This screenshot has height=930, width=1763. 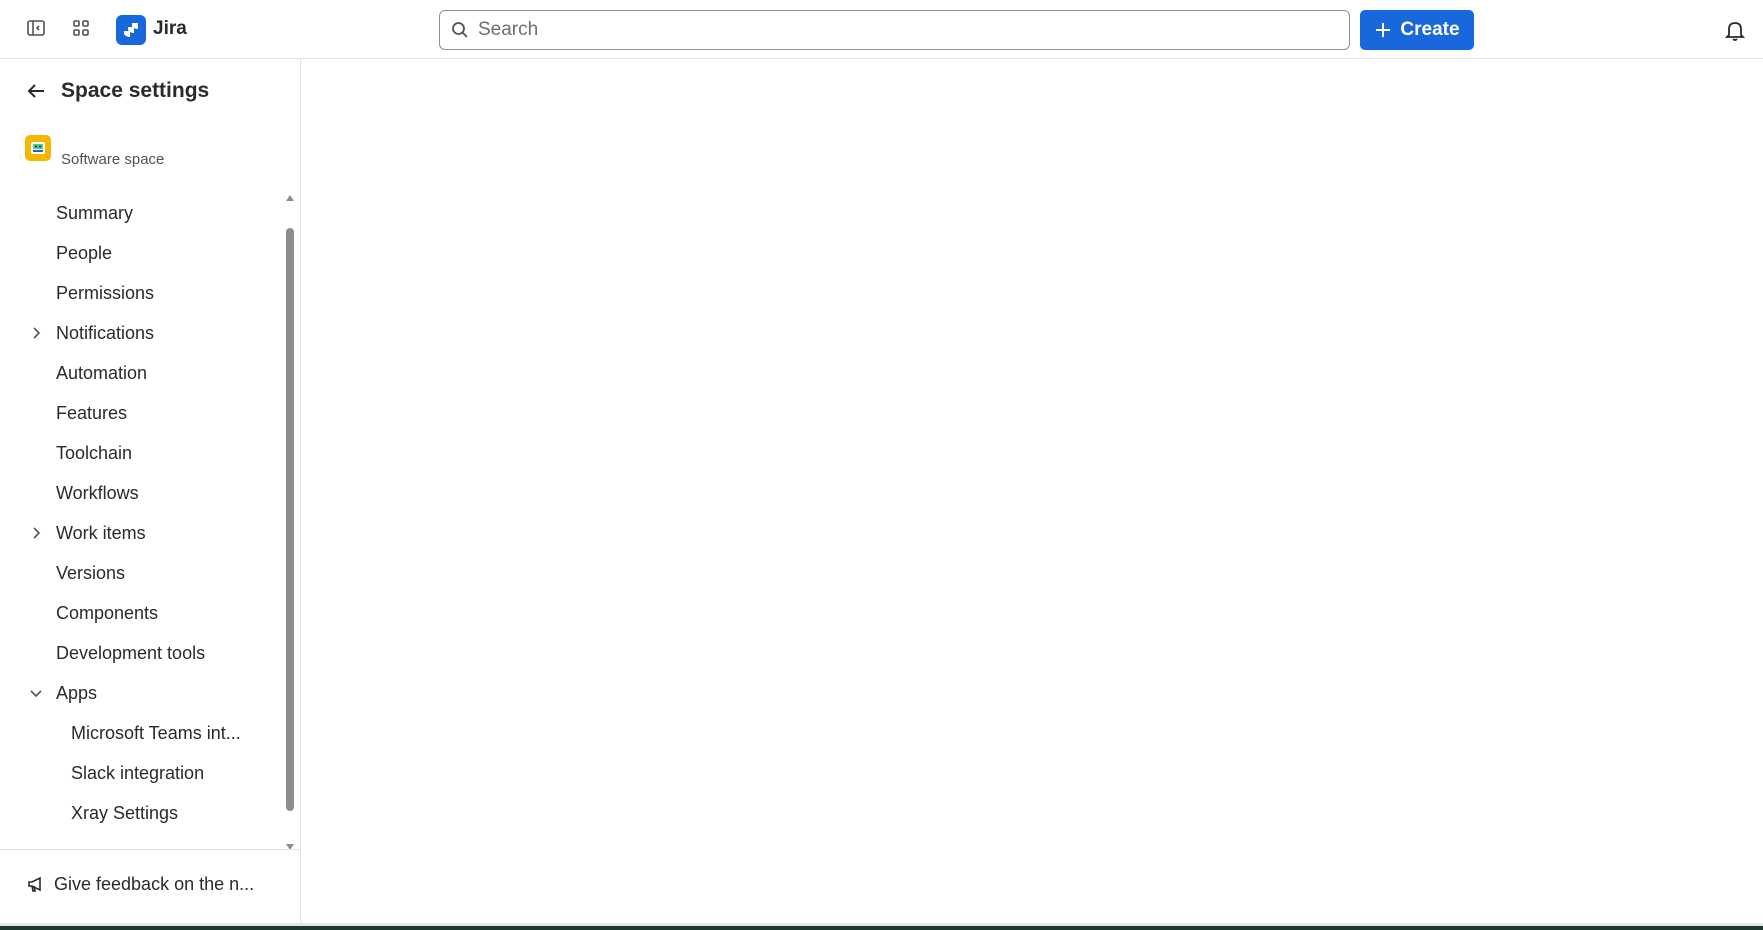 What do you see at coordinates (142, 493) in the screenshot?
I see `sidebar-item-workflows: Workflows` at bounding box center [142, 493].